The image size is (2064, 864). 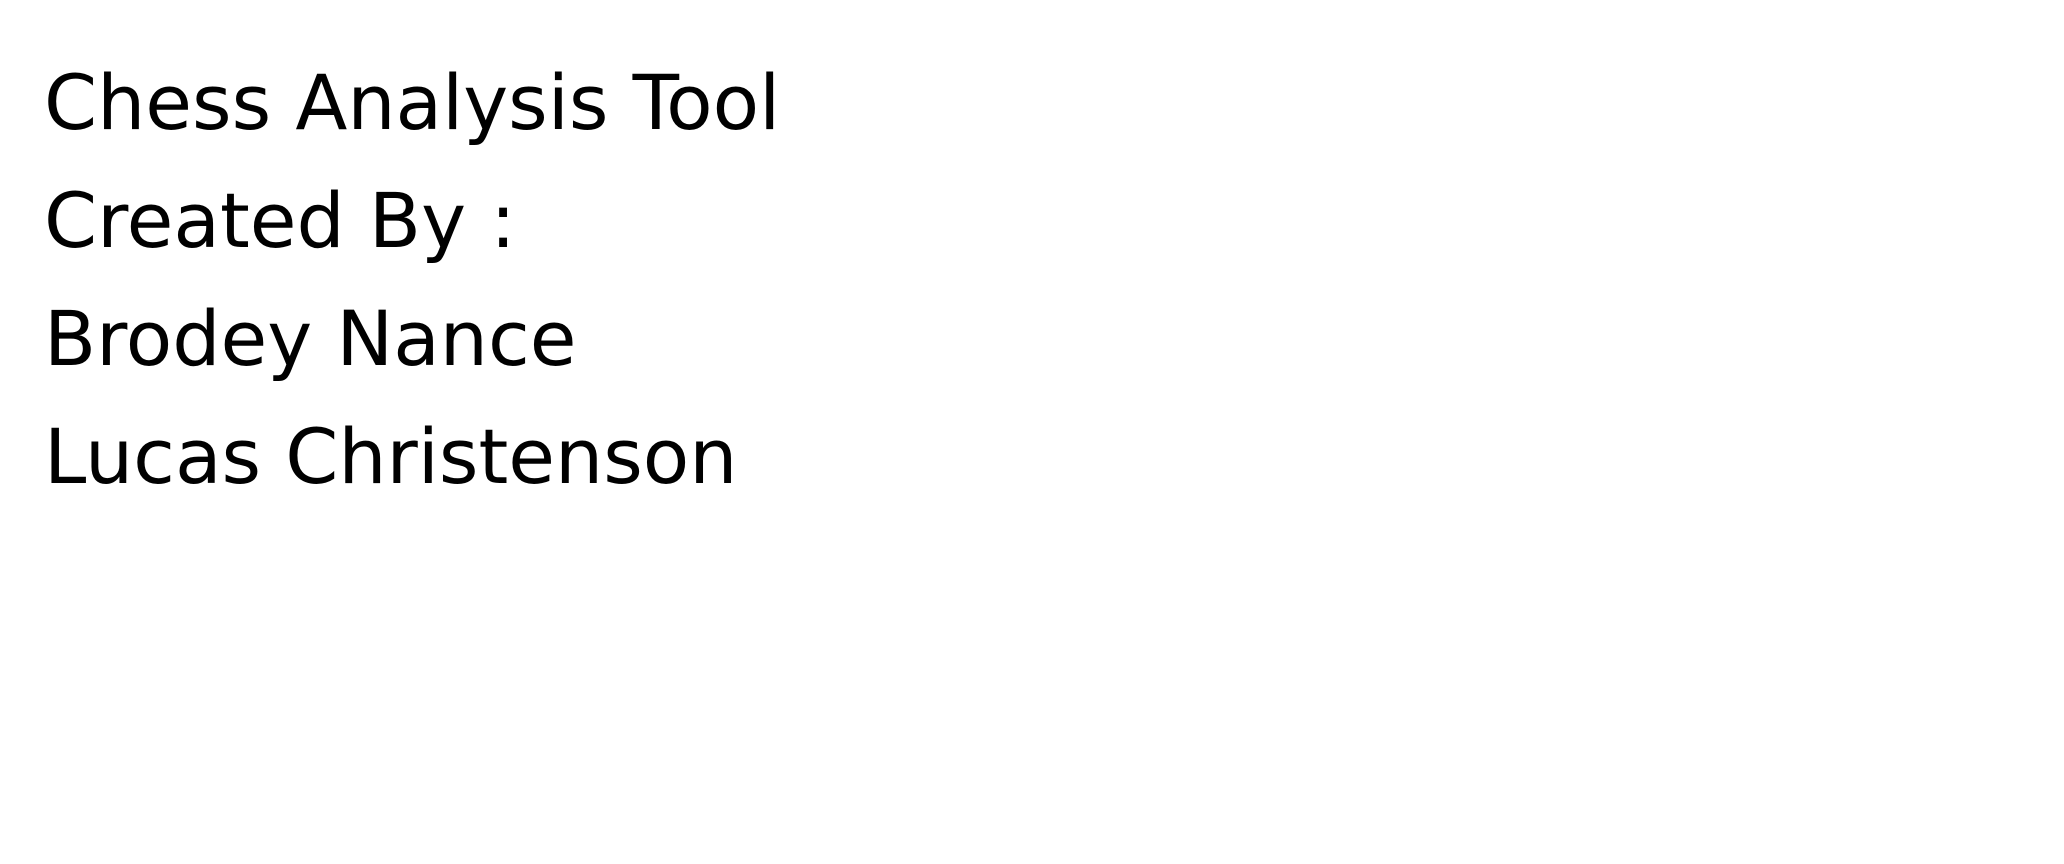 What do you see at coordinates (412, 102) in the screenshot?
I see `document-title: Chess Analysis Tool` at bounding box center [412, 102].